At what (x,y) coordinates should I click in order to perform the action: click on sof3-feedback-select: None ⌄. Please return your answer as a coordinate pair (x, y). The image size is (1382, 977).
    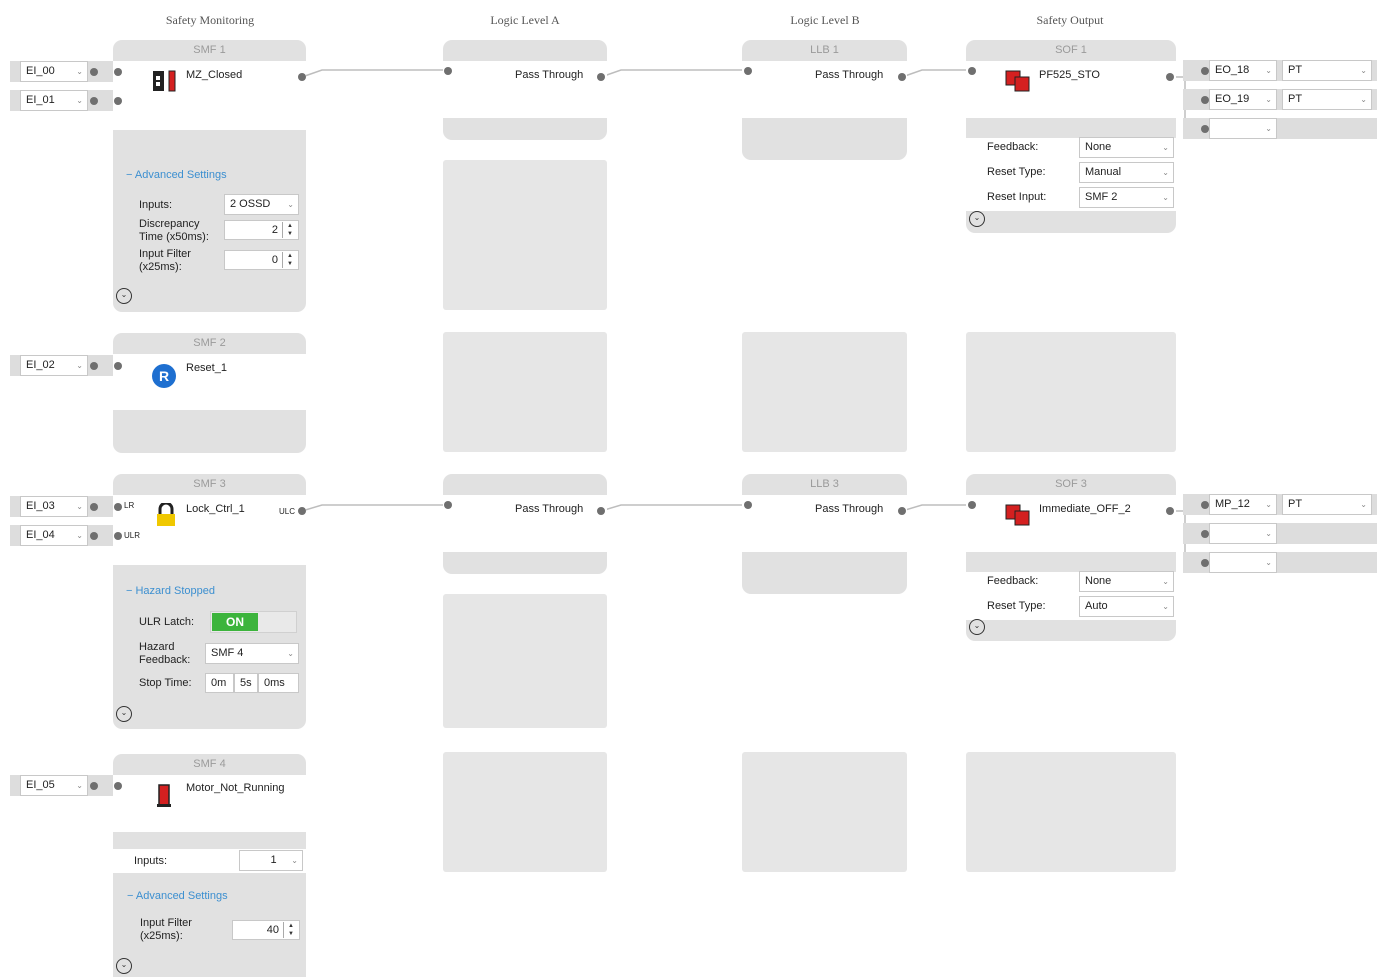
    Looking at the image, I should click on (1126, 581).